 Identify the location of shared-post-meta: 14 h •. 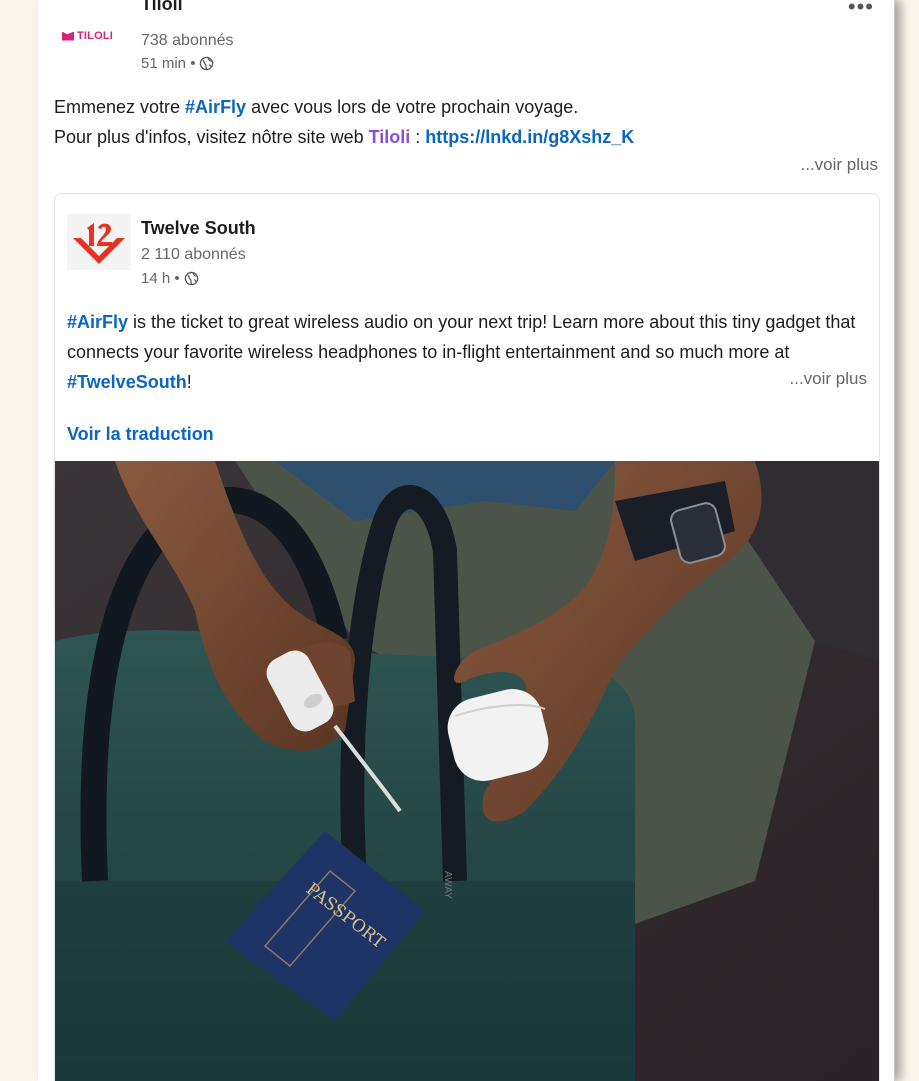
(170, 278).